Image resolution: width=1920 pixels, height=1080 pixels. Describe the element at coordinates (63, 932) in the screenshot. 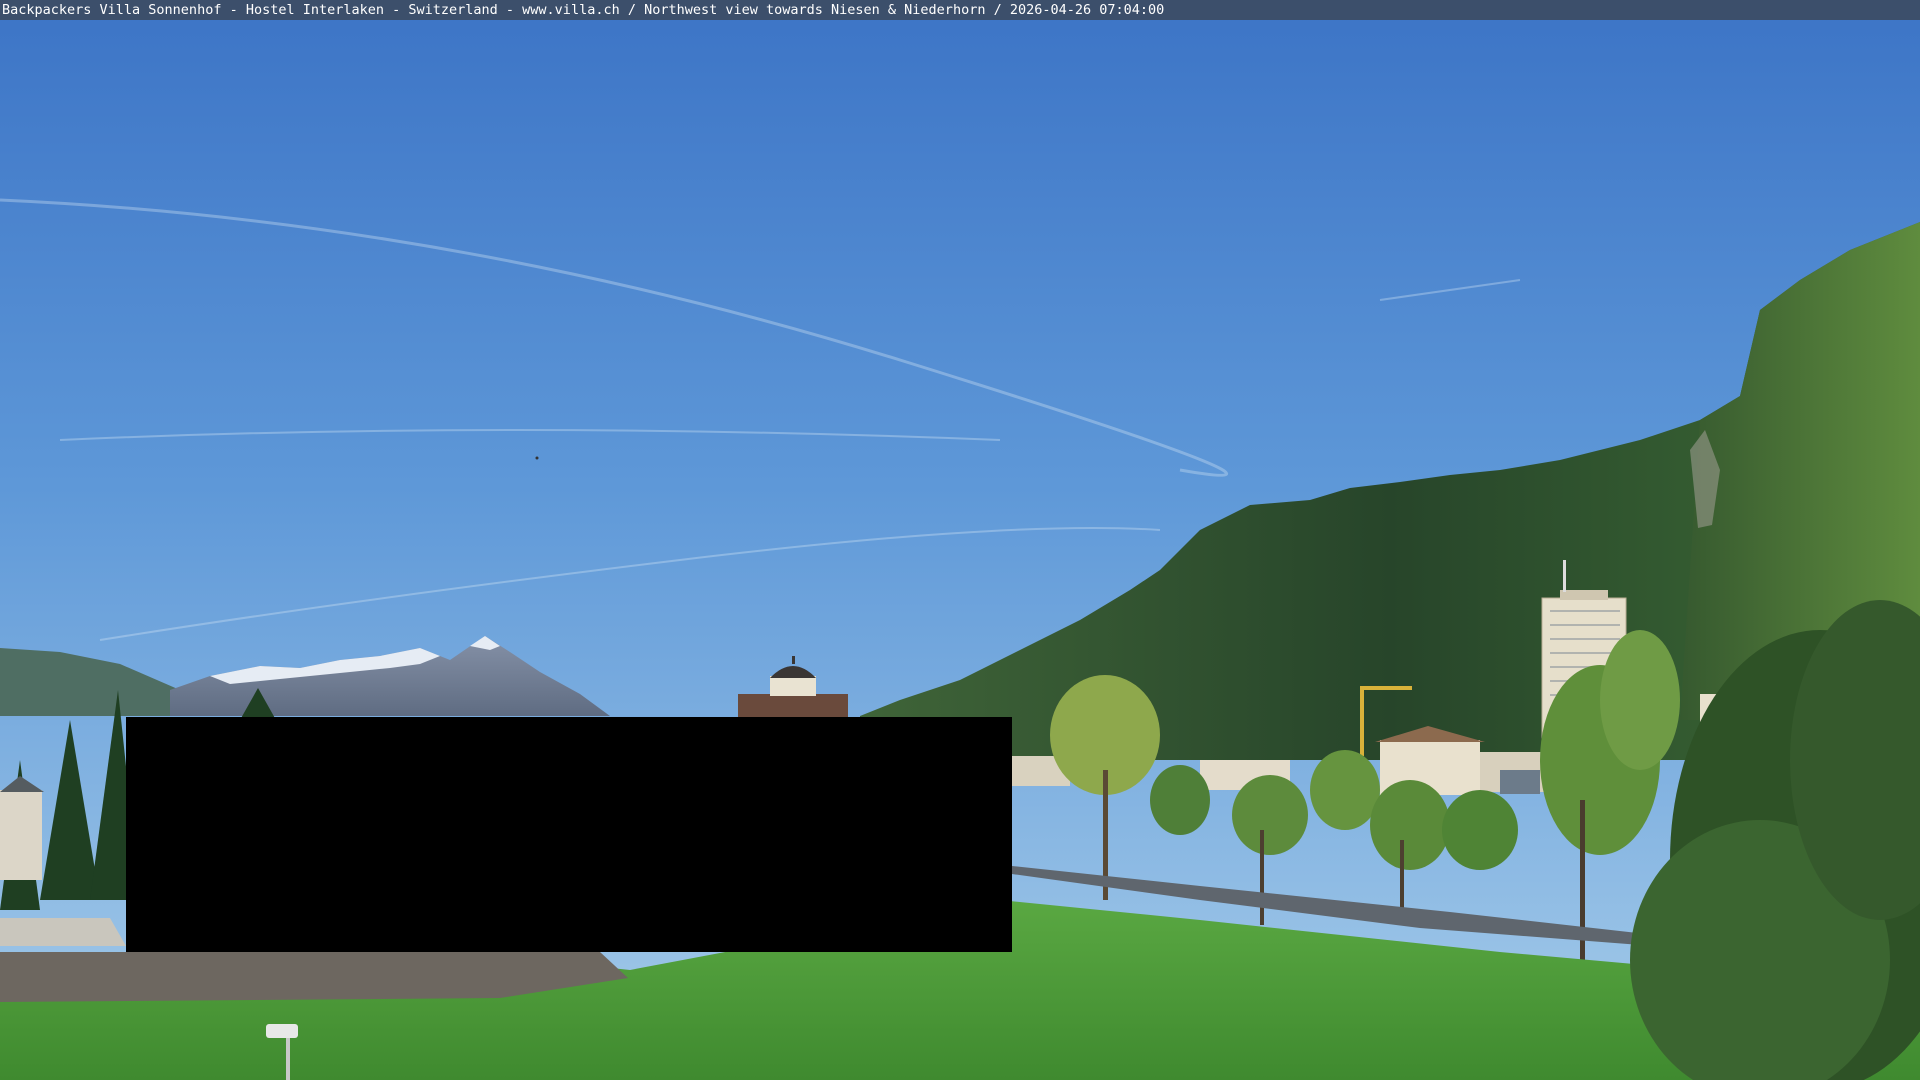

I see `gravel-yard` at that location.